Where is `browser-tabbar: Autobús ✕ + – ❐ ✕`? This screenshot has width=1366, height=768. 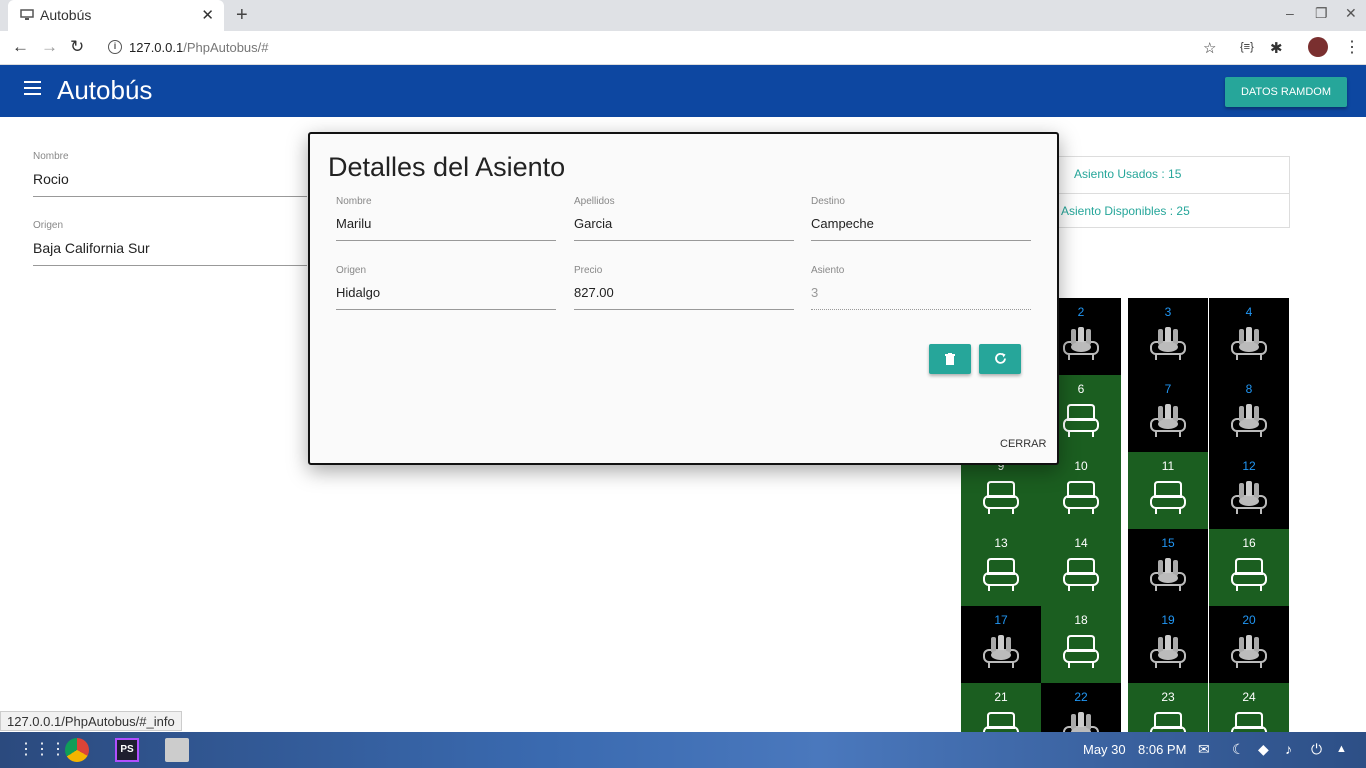 browser-tabbar: Autobús ✕ + – ❐ ✕ is located at coordinates (683, 15).